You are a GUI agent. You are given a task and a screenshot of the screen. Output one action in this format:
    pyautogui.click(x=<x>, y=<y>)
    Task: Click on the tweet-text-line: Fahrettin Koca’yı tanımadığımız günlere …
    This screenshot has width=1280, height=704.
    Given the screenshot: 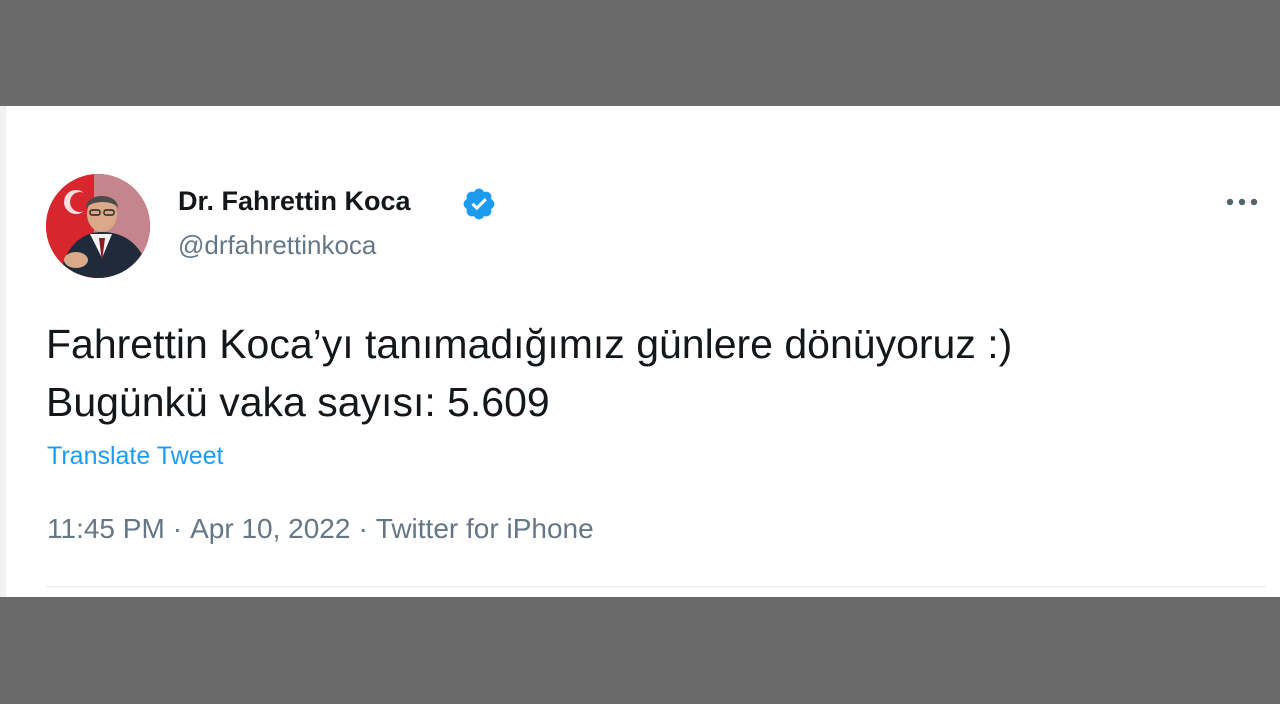 What is the action you would take?
    pyautogui.click(x=529, y=344)
    